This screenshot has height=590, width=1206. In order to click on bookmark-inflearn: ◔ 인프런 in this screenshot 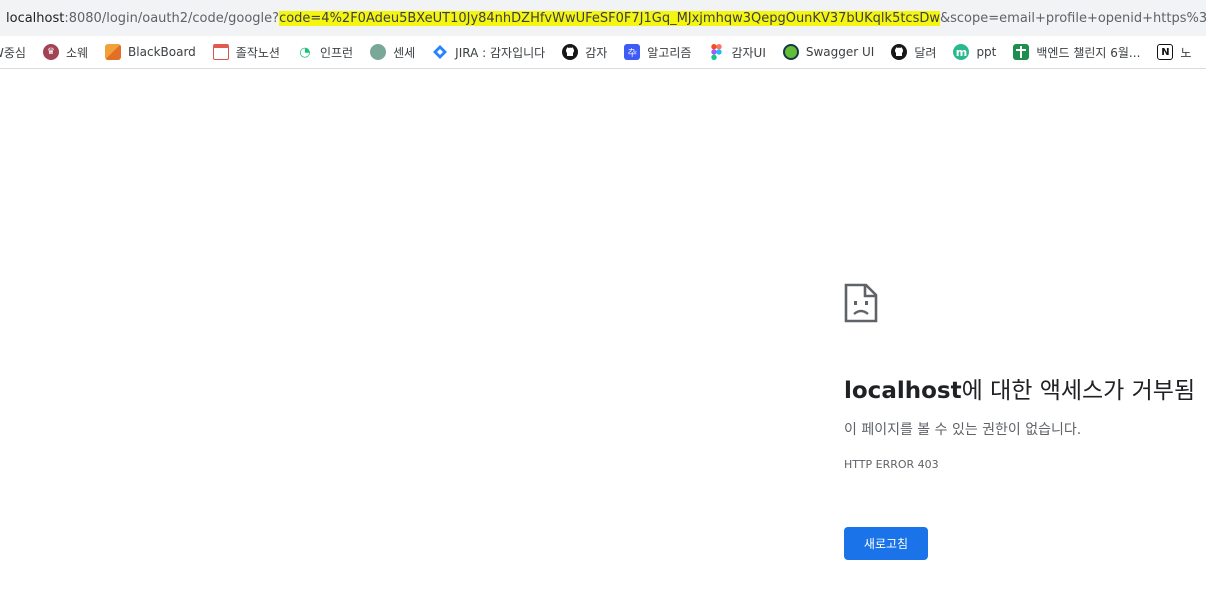, I will do `click(325, 52)`.